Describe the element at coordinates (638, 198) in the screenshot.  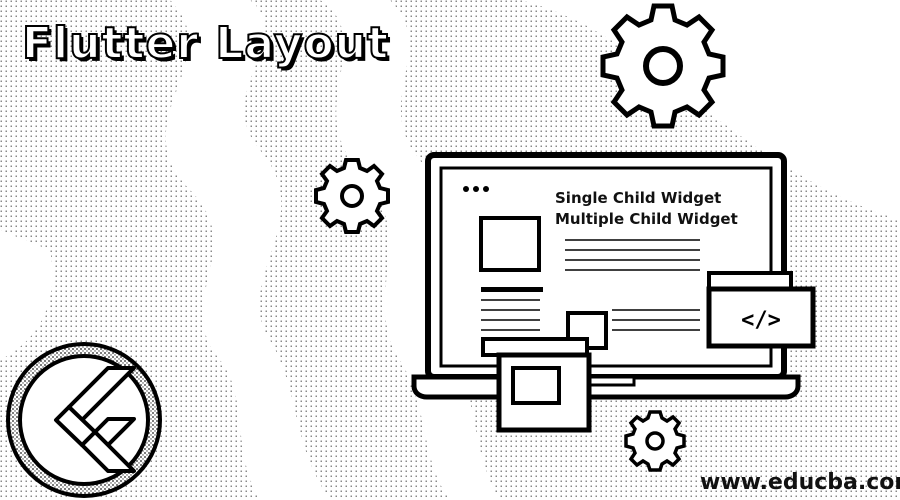
I see `screen-line-single-child: Single Child Widget` at that location.